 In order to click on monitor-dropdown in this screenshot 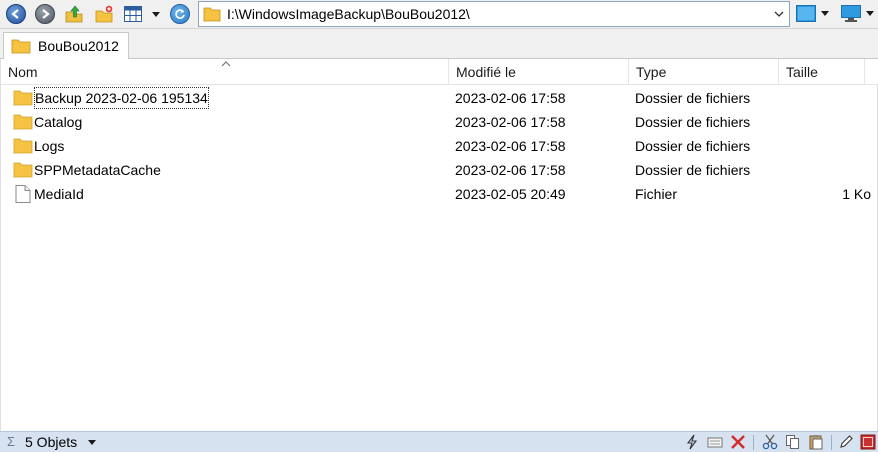, I will do `click(870, 13)`.